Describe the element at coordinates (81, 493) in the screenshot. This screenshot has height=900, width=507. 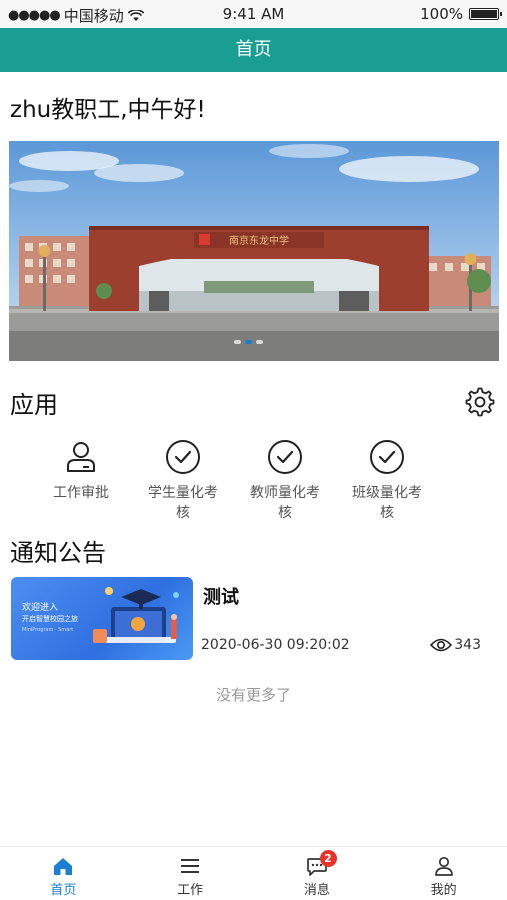
I see `app-label: 工作审批` at that location.